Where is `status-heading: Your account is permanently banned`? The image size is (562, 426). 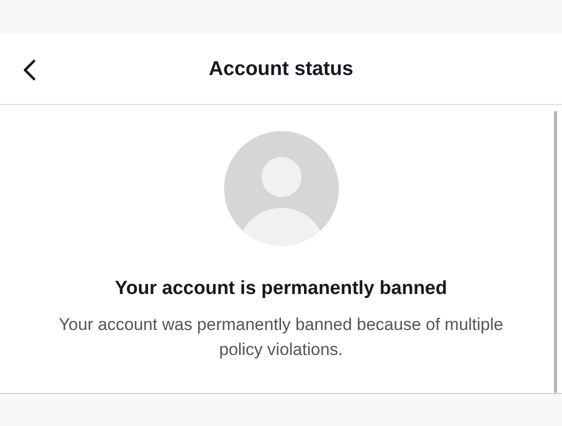 status-heading: Your account is permanently banned is located at coordinates (281, 289).